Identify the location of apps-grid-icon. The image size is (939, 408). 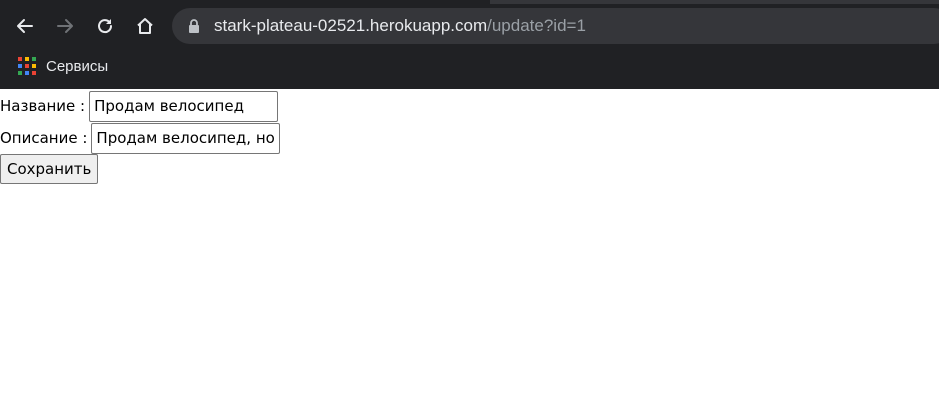
(27, 66).